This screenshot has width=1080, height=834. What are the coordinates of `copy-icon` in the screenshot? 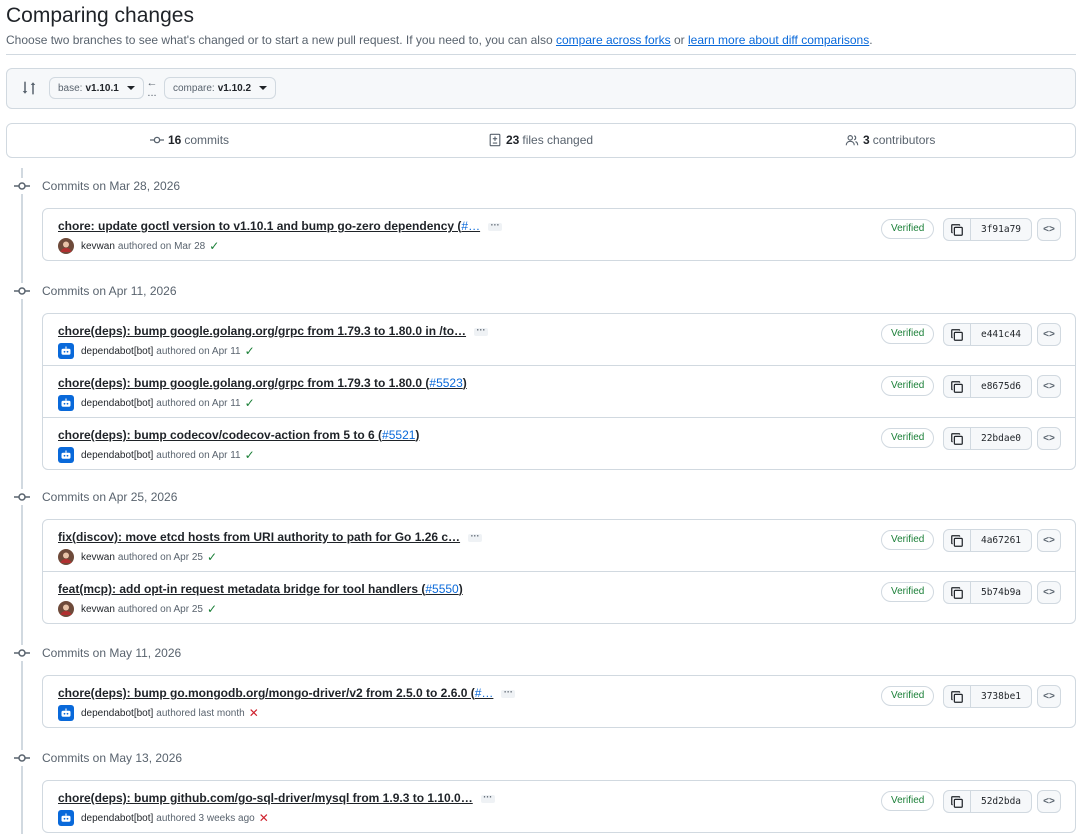 It's located at (957, 697).